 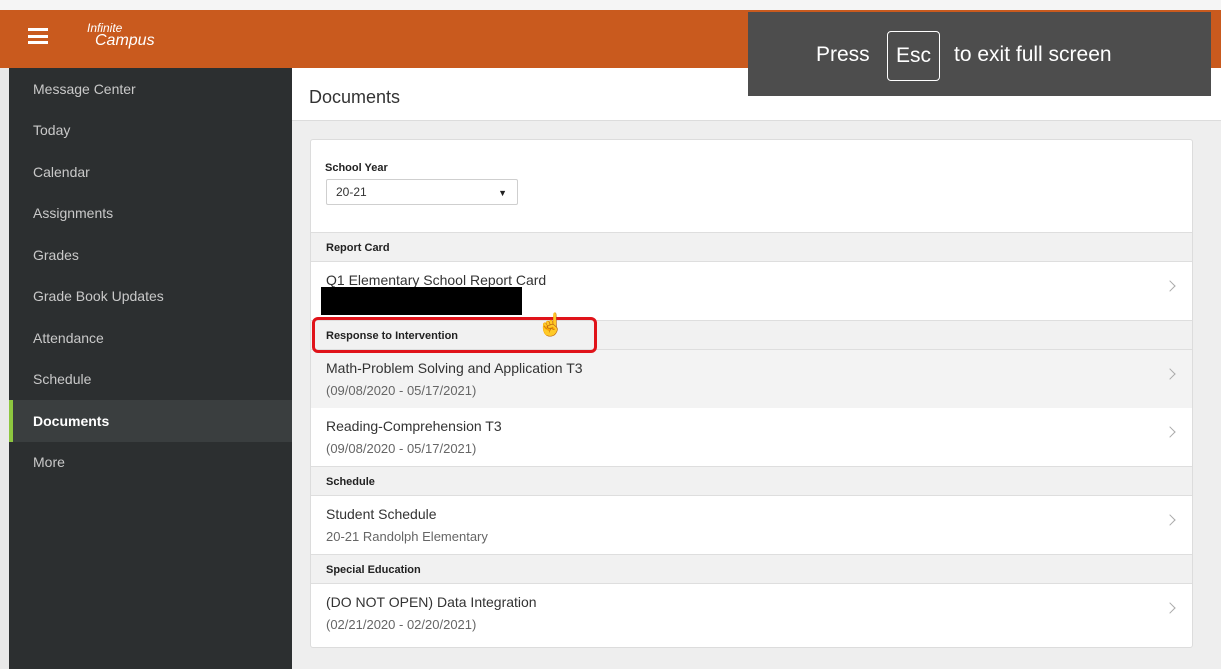 I want to click on fullscreen-rest-text: to exit full screen, so click(x=1033, y=54).